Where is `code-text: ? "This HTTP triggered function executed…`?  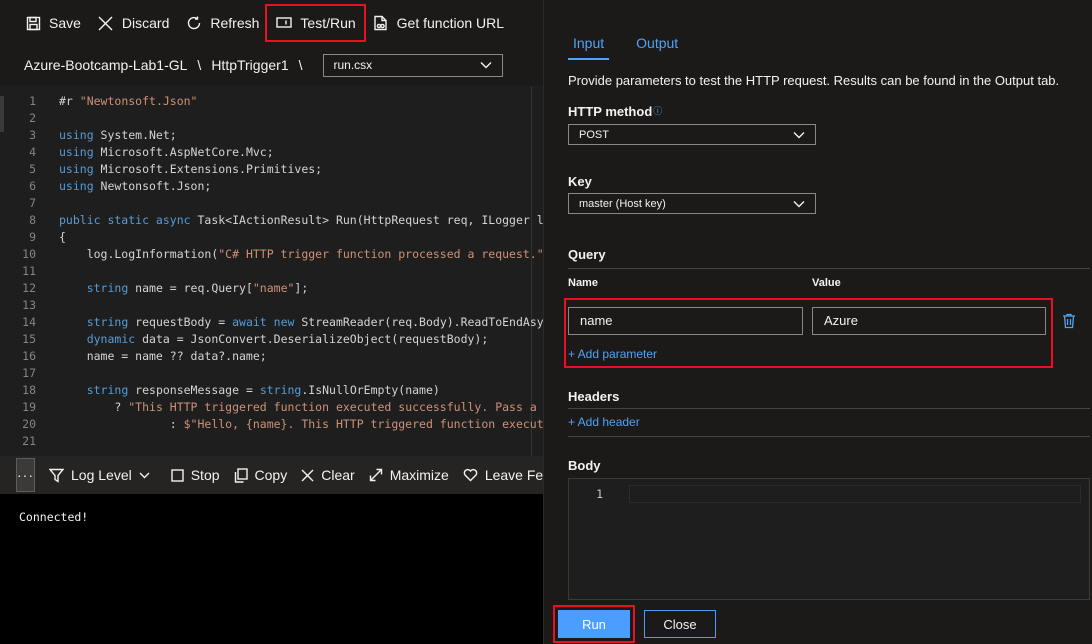 code-text: ? "This HTTP triggered function executed… is located at coordinates (301, 407).